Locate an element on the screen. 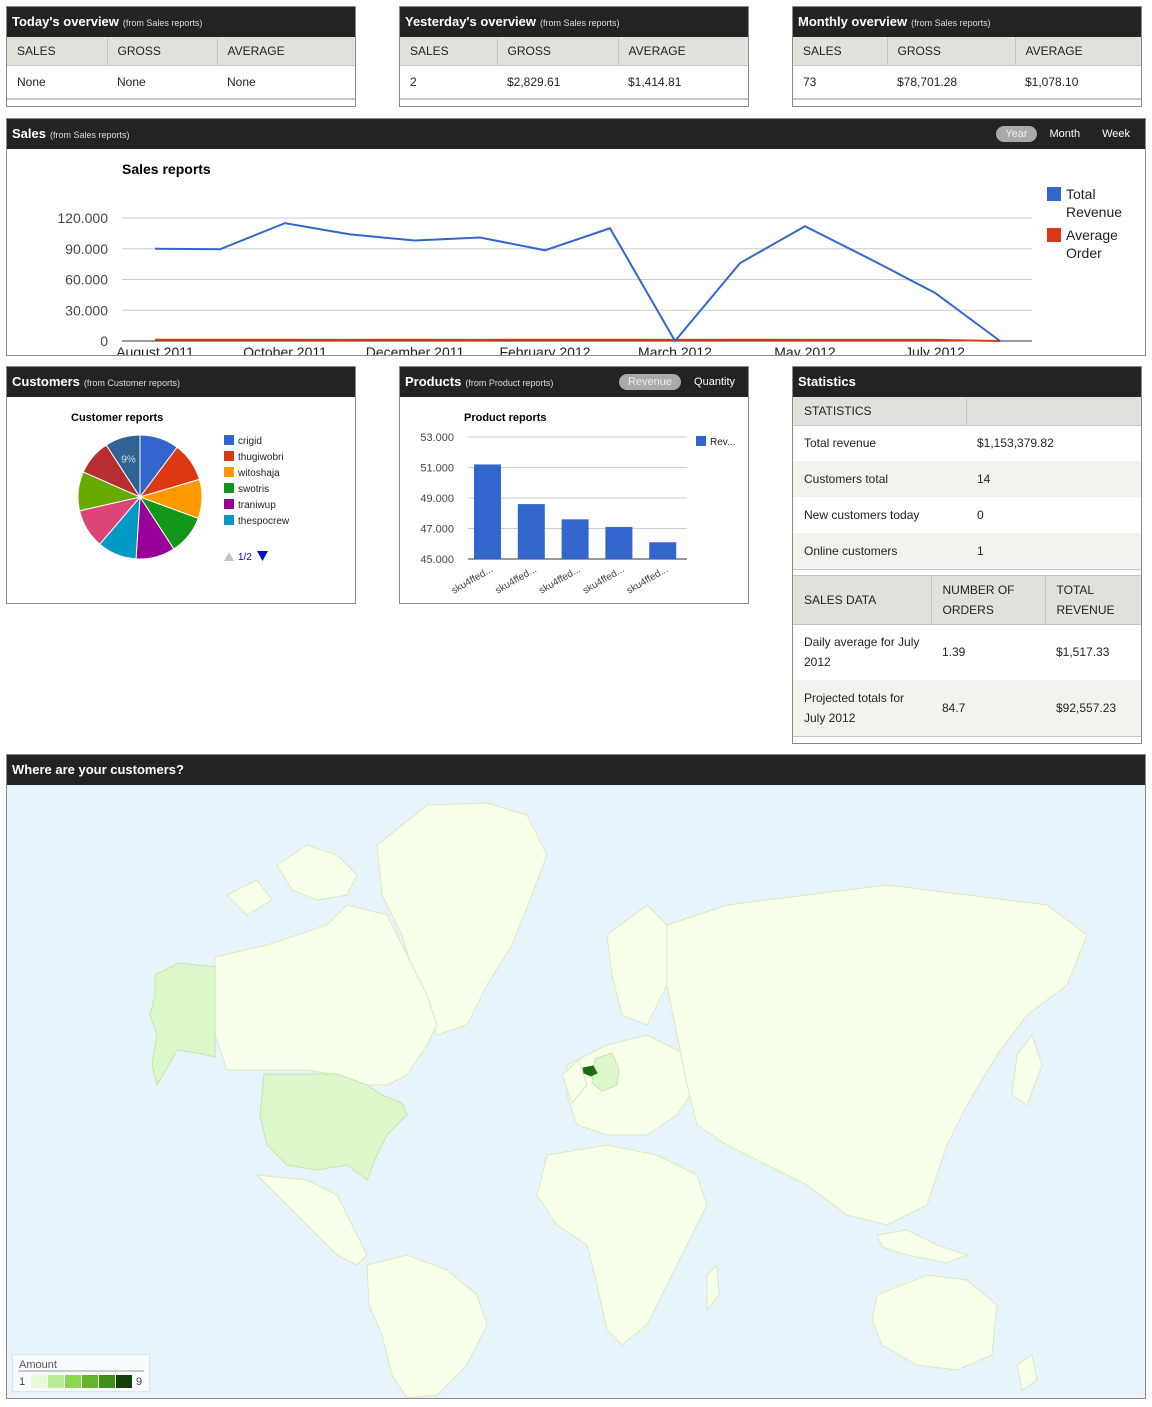 Image resolution: width=1152 pixels, height=1407 pixels. stat-row: Total revenue $1,153,379.82 is located at coordinates (967, 443).